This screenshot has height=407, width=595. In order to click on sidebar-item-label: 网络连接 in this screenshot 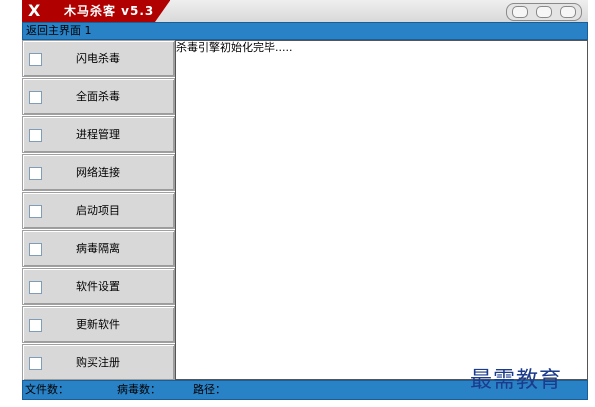, I will do `click(98, 172)`.